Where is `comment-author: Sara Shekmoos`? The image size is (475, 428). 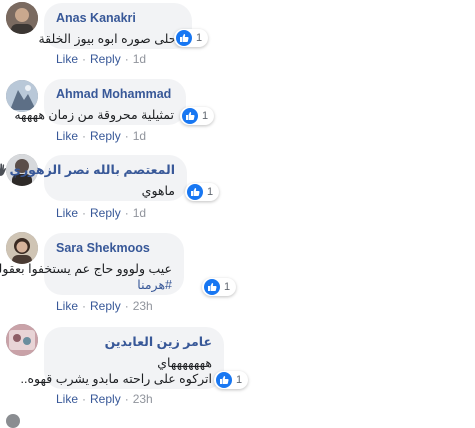 comment-author: Sara Shekmoos is located at coordinates (114, 248).